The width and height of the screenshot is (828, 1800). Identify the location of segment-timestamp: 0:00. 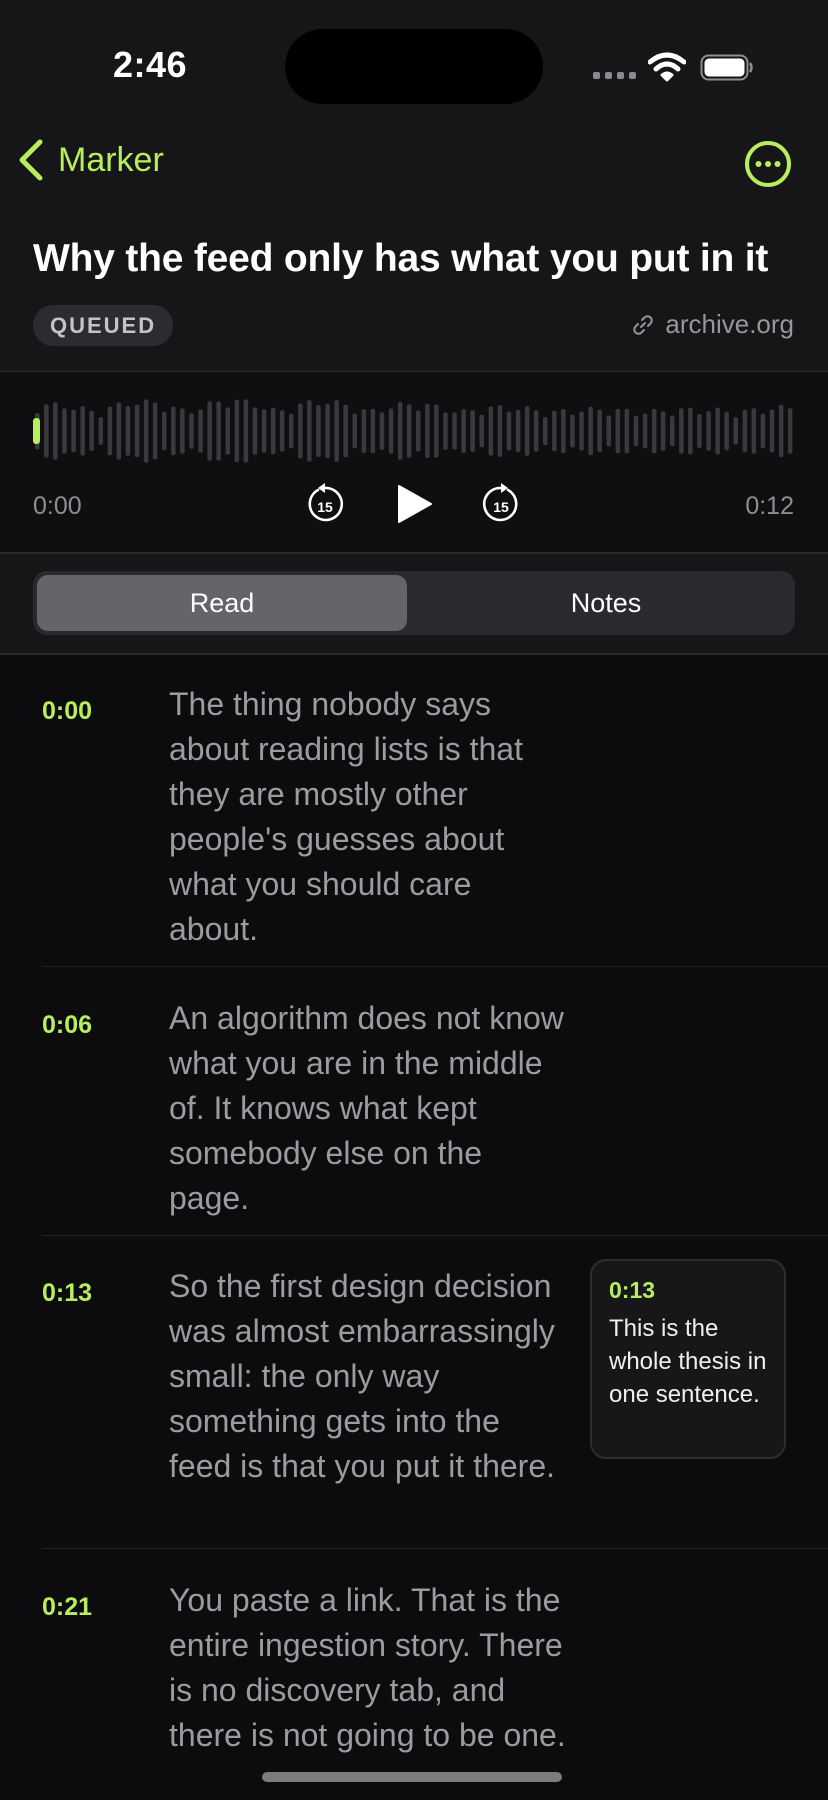
(67, 711).